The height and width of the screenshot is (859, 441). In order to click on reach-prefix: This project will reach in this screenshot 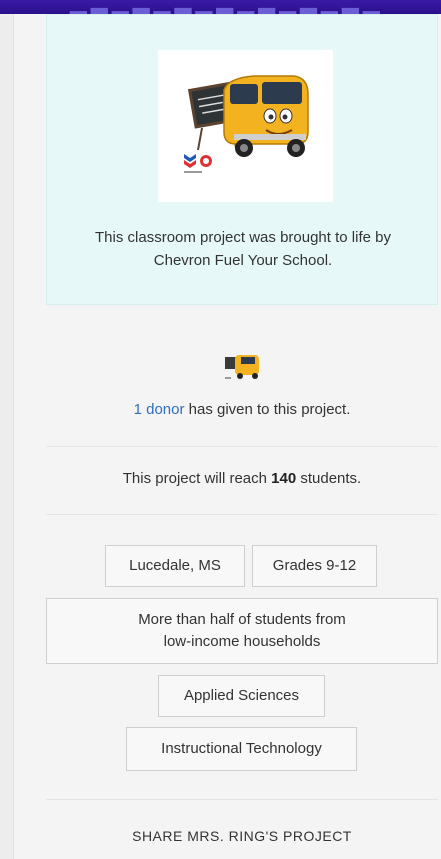, I will do `click(197, 478)`.